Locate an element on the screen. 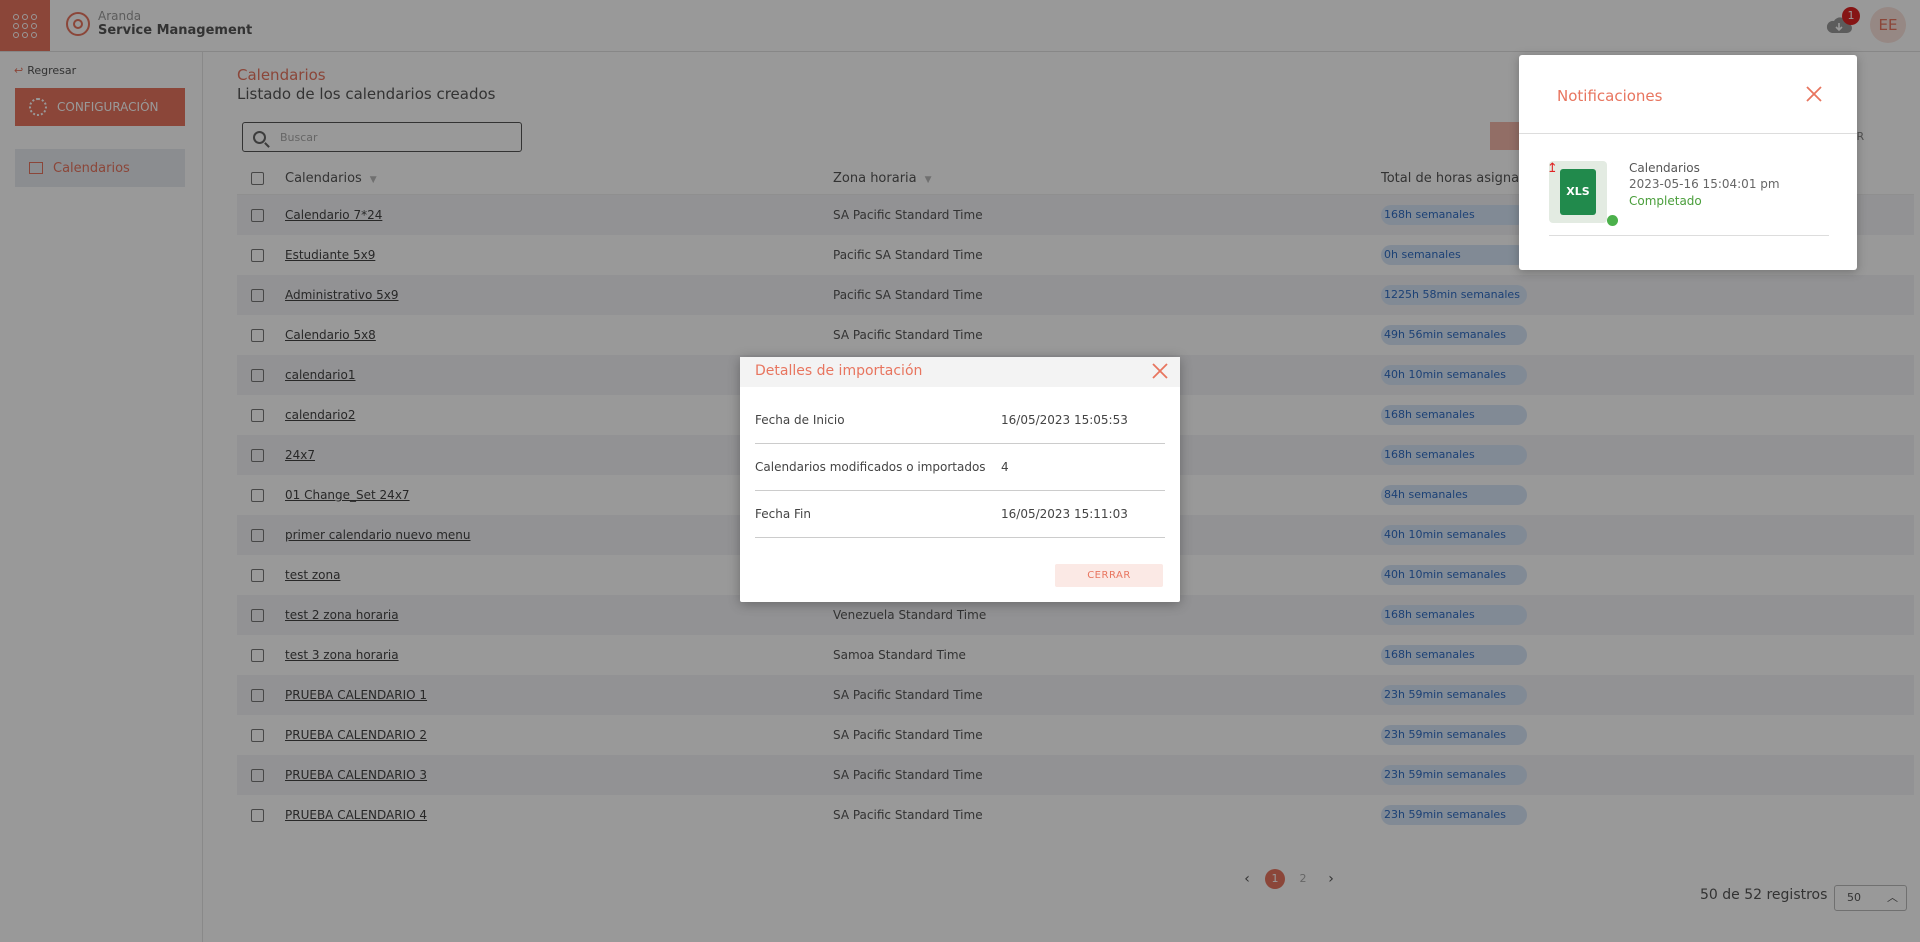  detail-value: 16/05/2023 15:05:53 is located at coordinates (1064, 420).